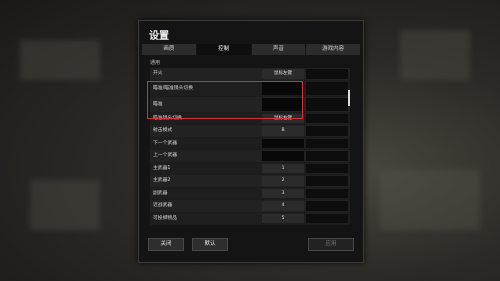 The image size is (500, 281). I want to click on scrollbar-thumb, so click(349, 98).